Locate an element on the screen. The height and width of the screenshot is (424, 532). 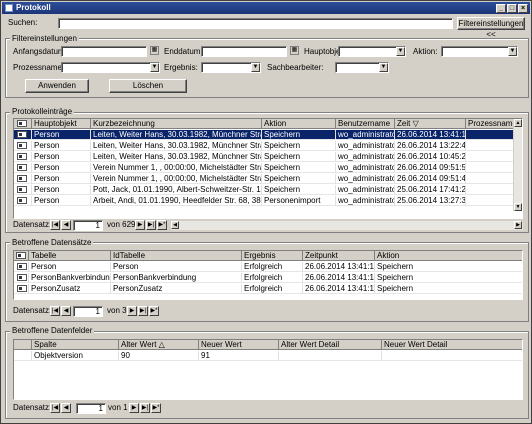
column-header-neuer-wert: Neuer Wert is located at coordinates (239, 345).